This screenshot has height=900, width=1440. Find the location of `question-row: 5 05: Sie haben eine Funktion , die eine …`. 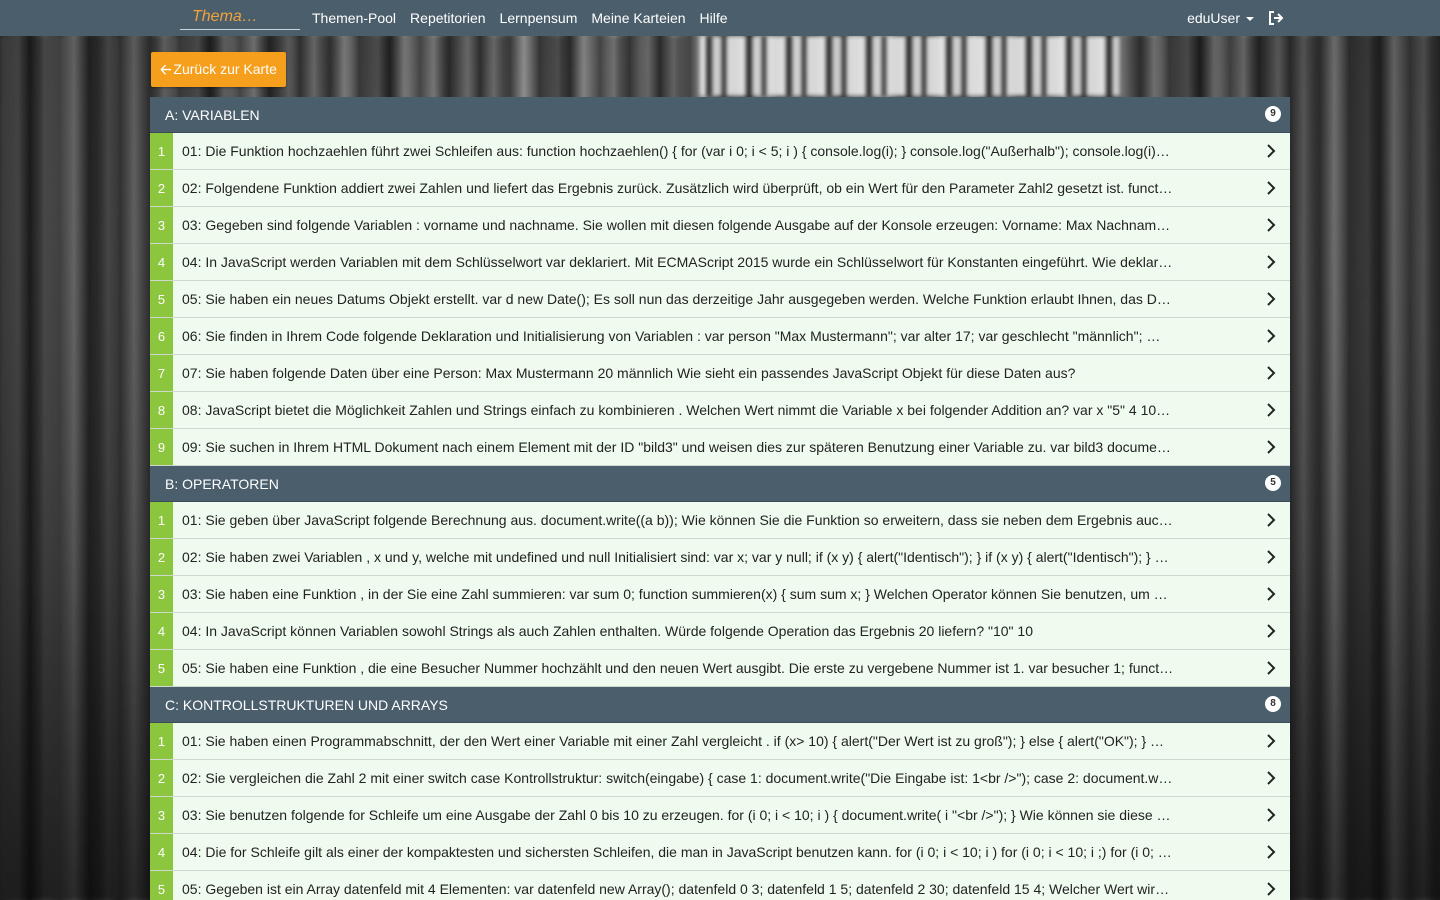

question-row: 5 05: Sie haben eine Funktion , die eine … is located at coordinates (720, 668).